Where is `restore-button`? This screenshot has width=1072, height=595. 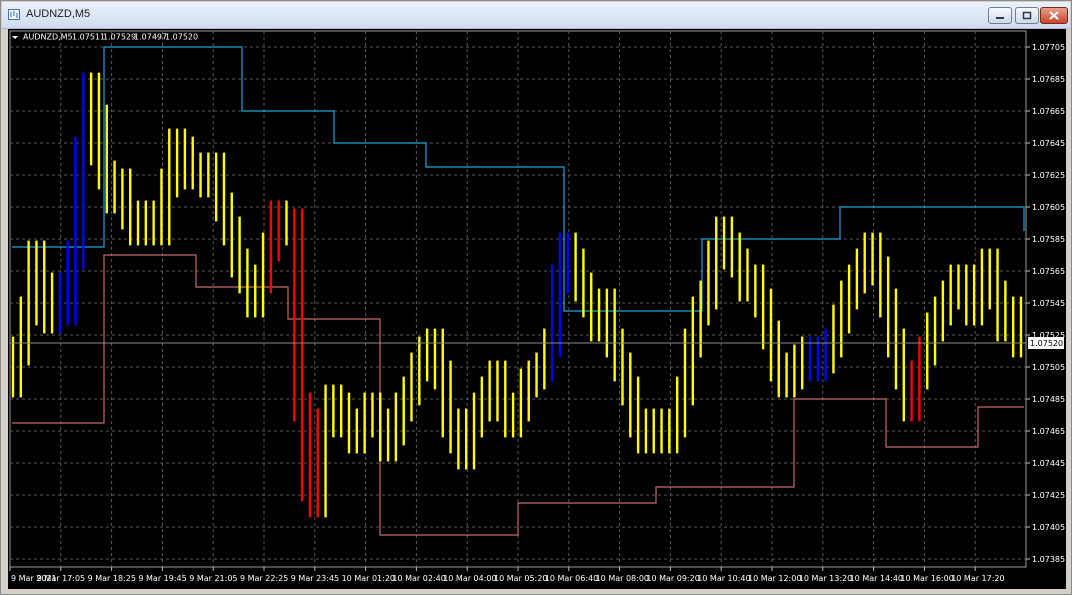 restore-button is located at coordinates (1027, 15).